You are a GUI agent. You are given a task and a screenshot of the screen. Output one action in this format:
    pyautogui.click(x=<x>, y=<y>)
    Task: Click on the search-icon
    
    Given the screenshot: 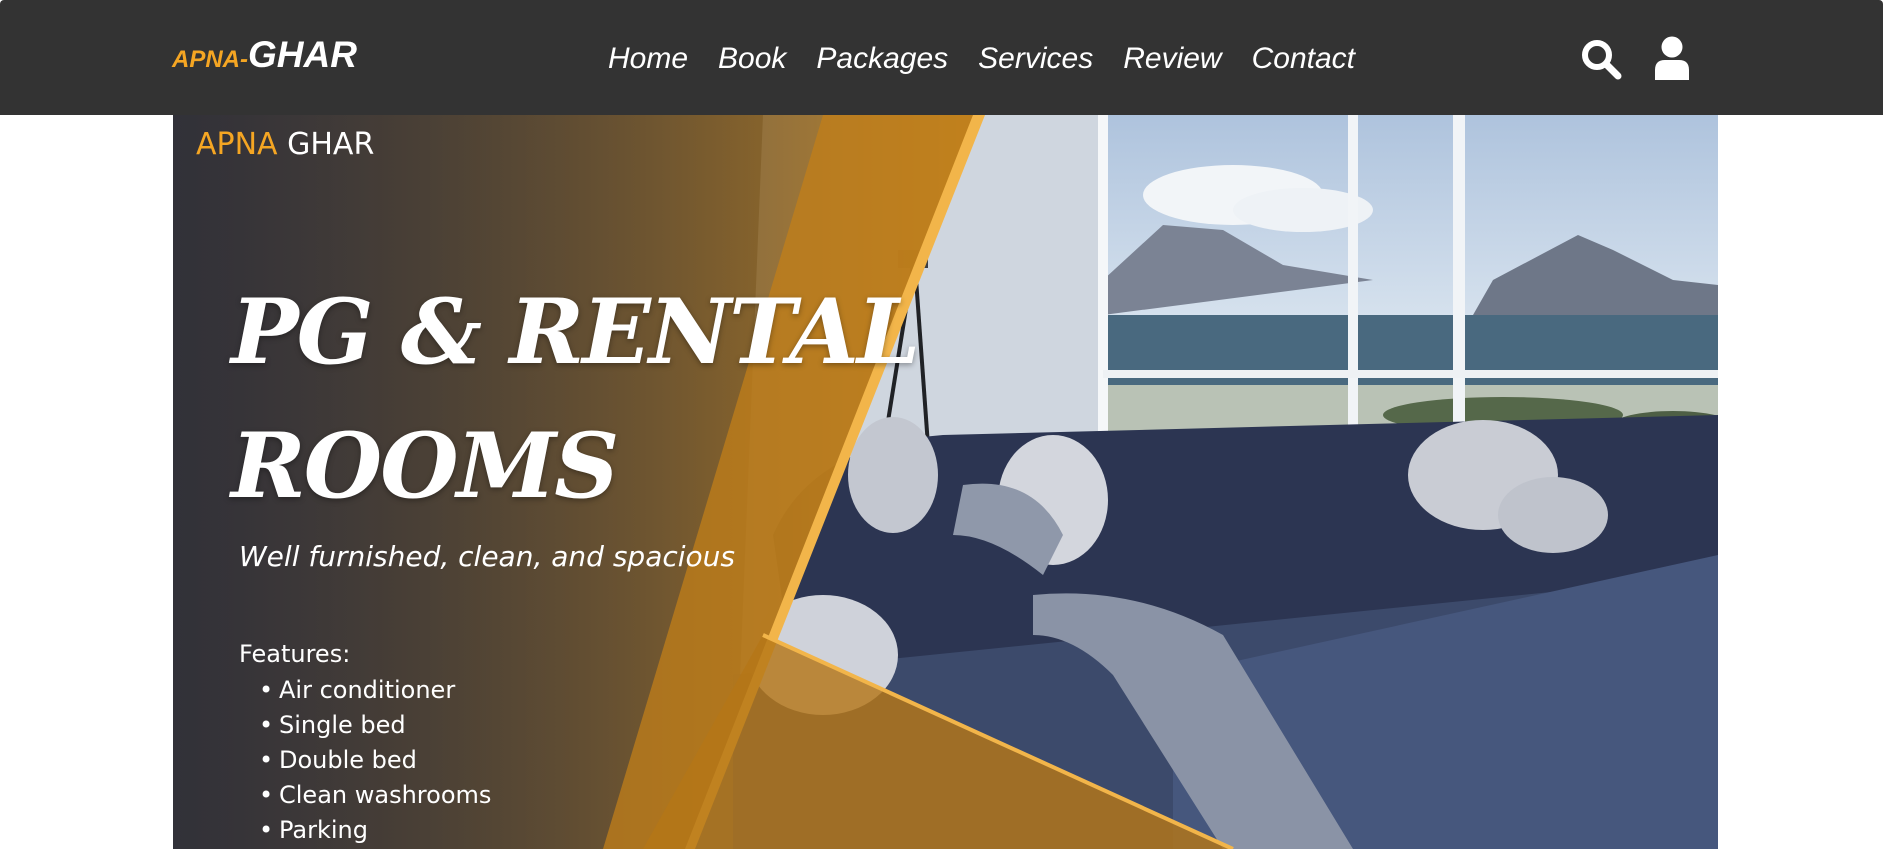 What is the action you would take?
    pyautogui.click(x=1602, y=60)
    